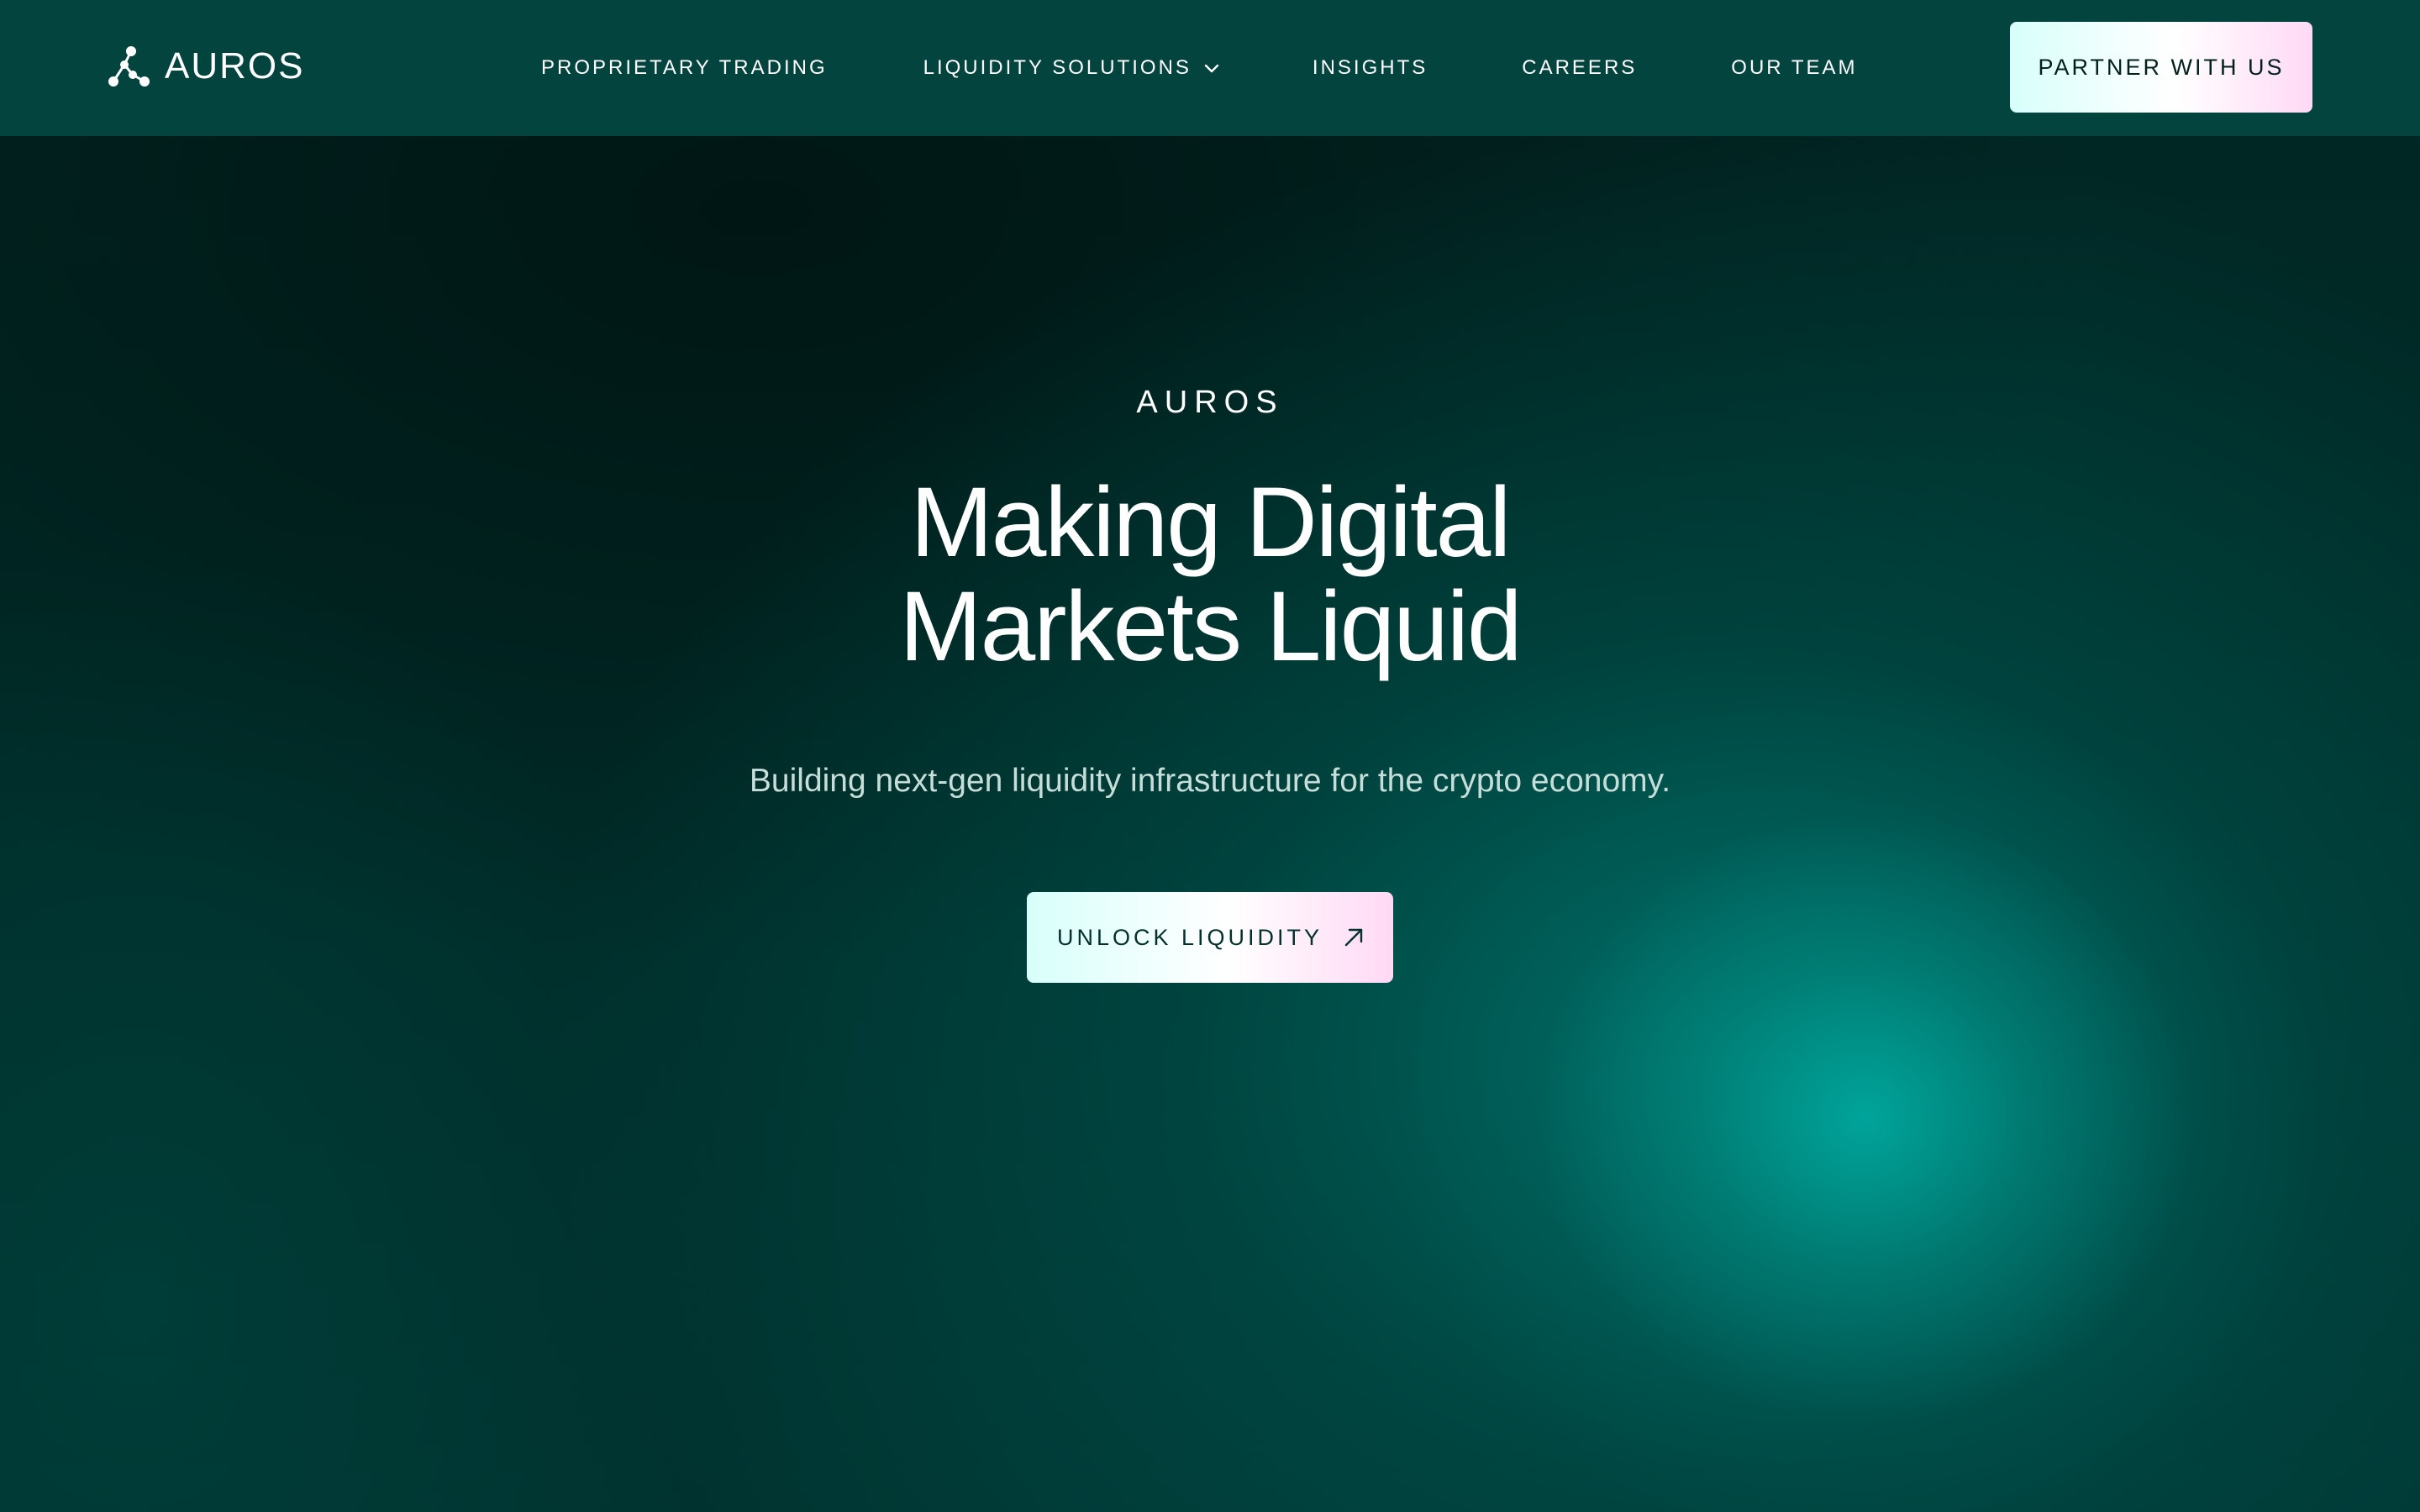  I want to click on partner-with-us-button: PARTNER WITH US, so click(2161, 67).